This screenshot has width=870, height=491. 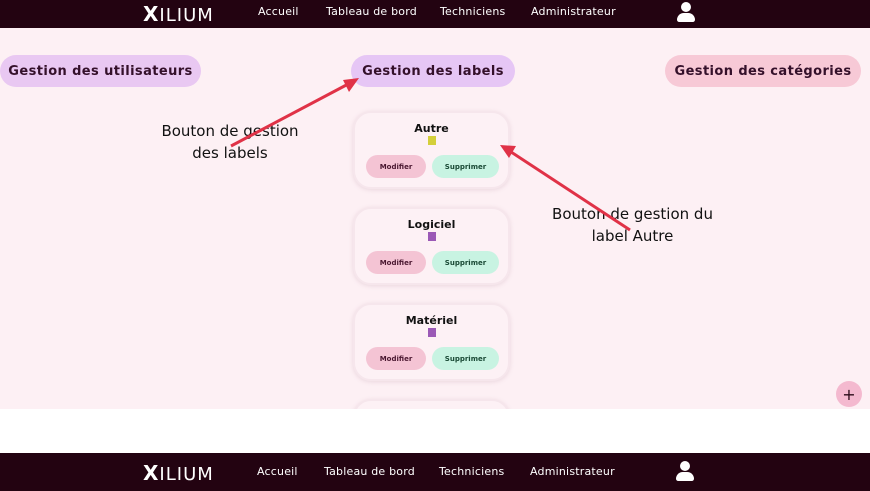 What do you see at coordinates (230, 131) in the screenshot?
I see `annotation-line: Bouton de gestion` at bounding box center [230, 131].